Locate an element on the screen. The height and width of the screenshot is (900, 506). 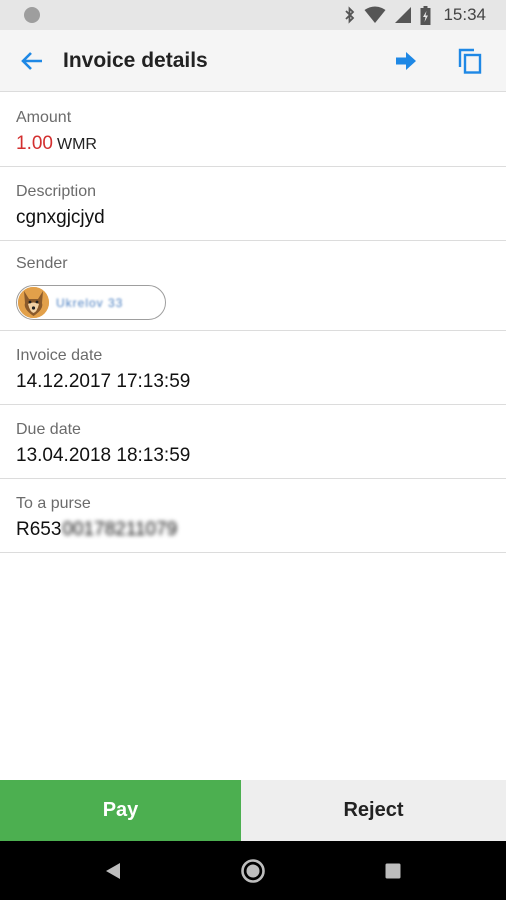
description-value: cgnxgjcjyd is located at coordinates (60, 217).